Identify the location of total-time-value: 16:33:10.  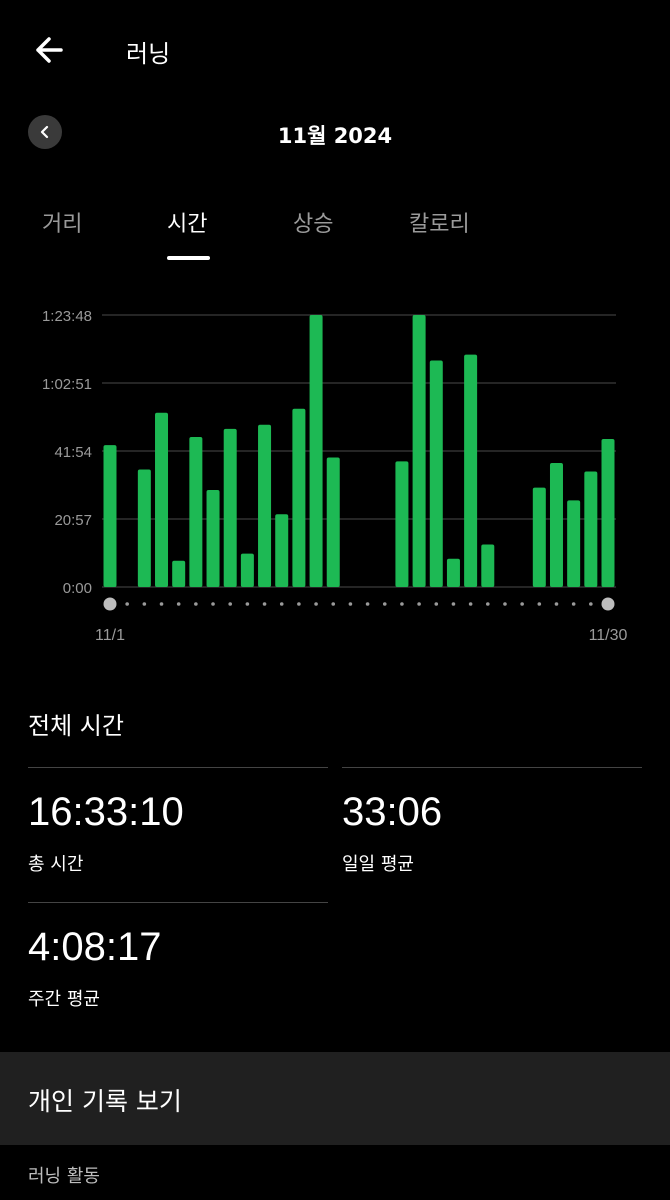
(106, 812).